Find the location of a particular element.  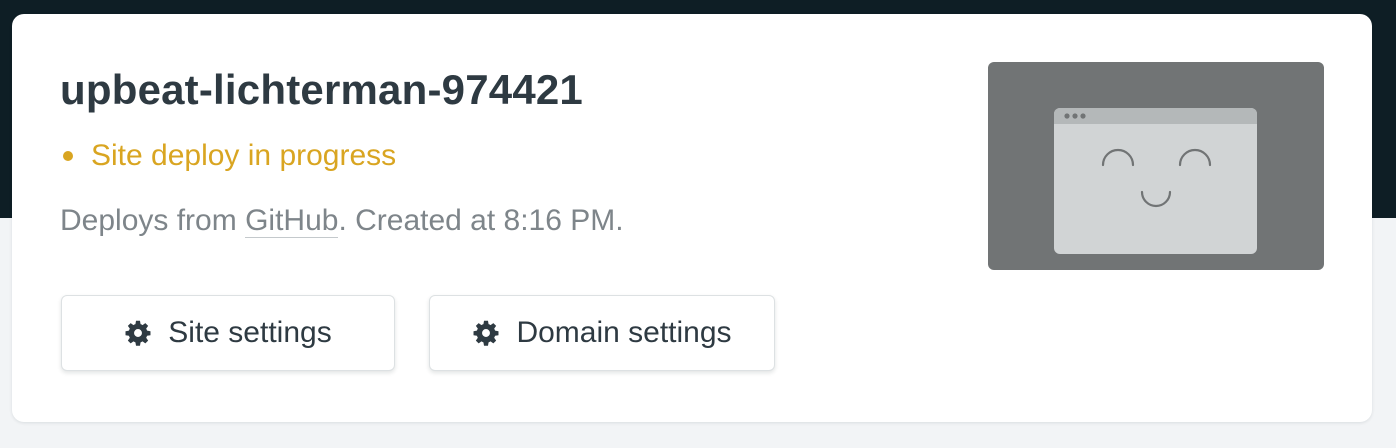

site-settings-button: Site settings is located at coordinates (228, 333).